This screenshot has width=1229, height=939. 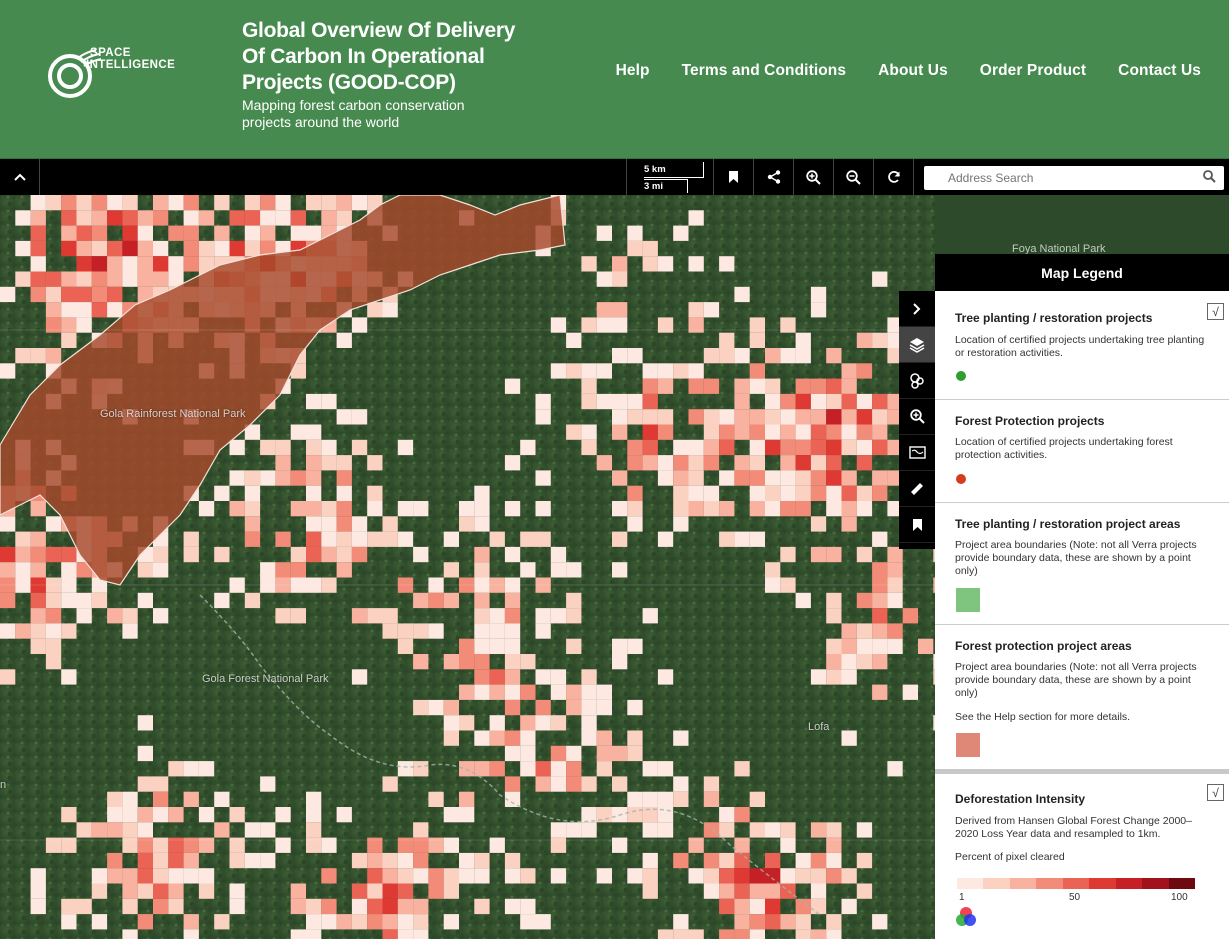 I want to click on share-button, so click(x=774, y=177).